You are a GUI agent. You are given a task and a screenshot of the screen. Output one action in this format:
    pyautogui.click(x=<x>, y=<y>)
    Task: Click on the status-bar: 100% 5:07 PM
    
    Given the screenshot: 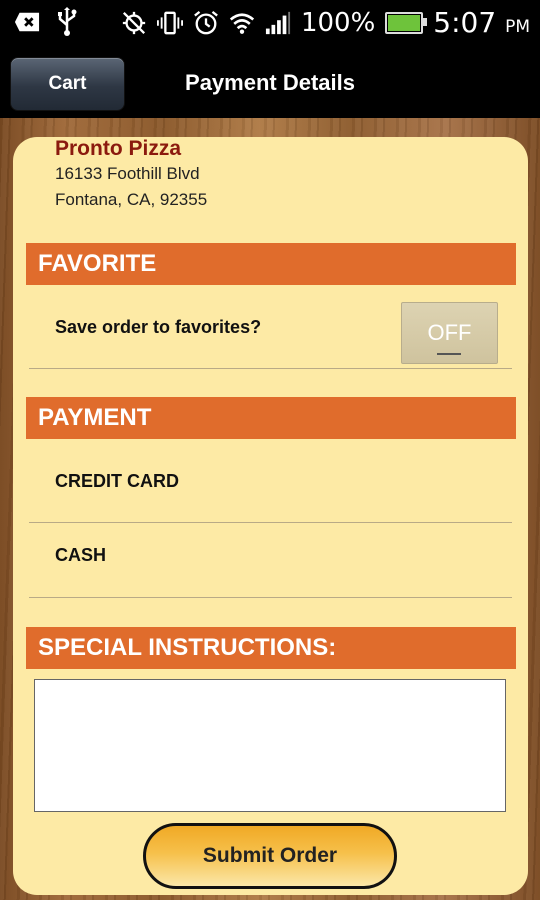 What is the action you would take?
    pyautogui.click(x=270, y=22)
    